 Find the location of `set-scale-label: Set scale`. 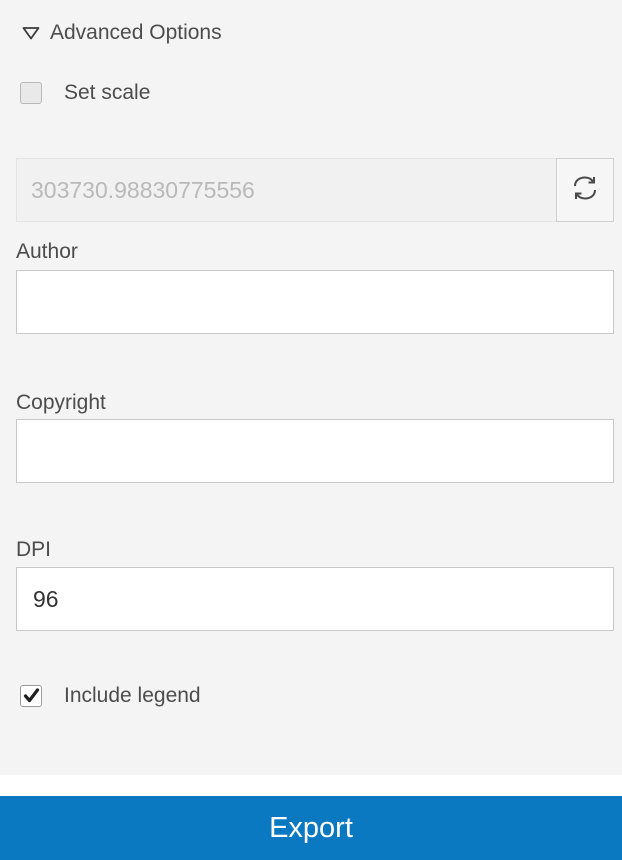

set-scale-label: Set scale is located at coordinates (107, 92).